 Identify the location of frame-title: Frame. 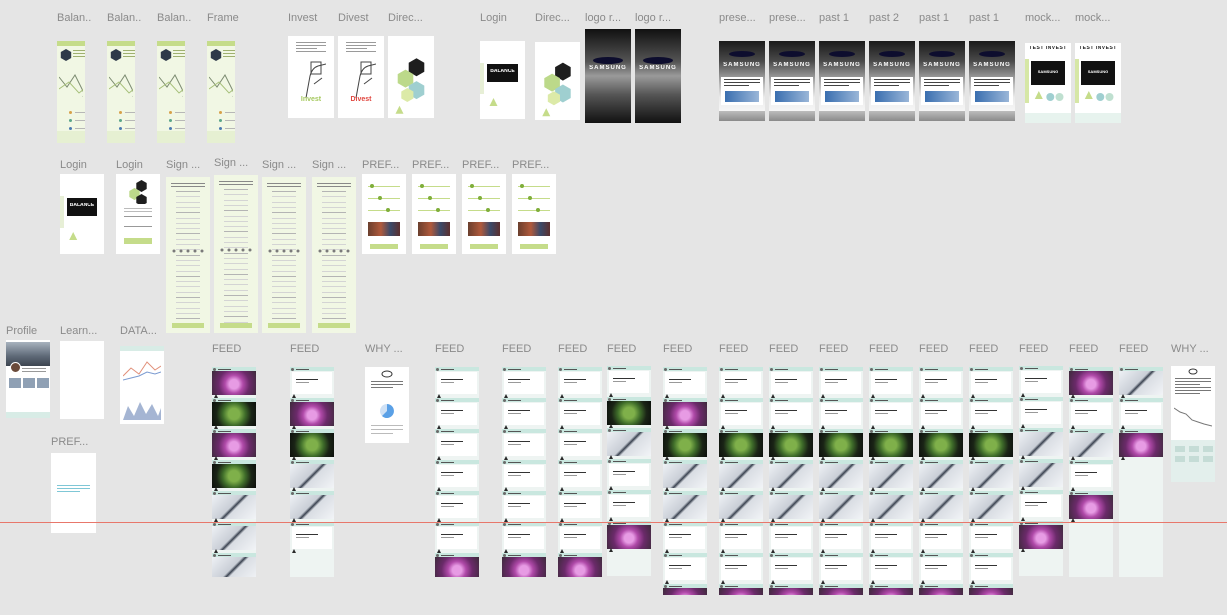
(224, 18).